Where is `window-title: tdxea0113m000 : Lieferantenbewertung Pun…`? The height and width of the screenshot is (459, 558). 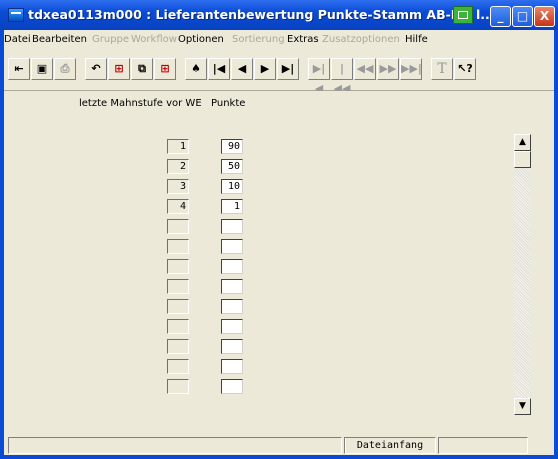
window-title: tdxea0113m000 : Lieferantenbewertung Pun… is located at coordinates (243, 14).